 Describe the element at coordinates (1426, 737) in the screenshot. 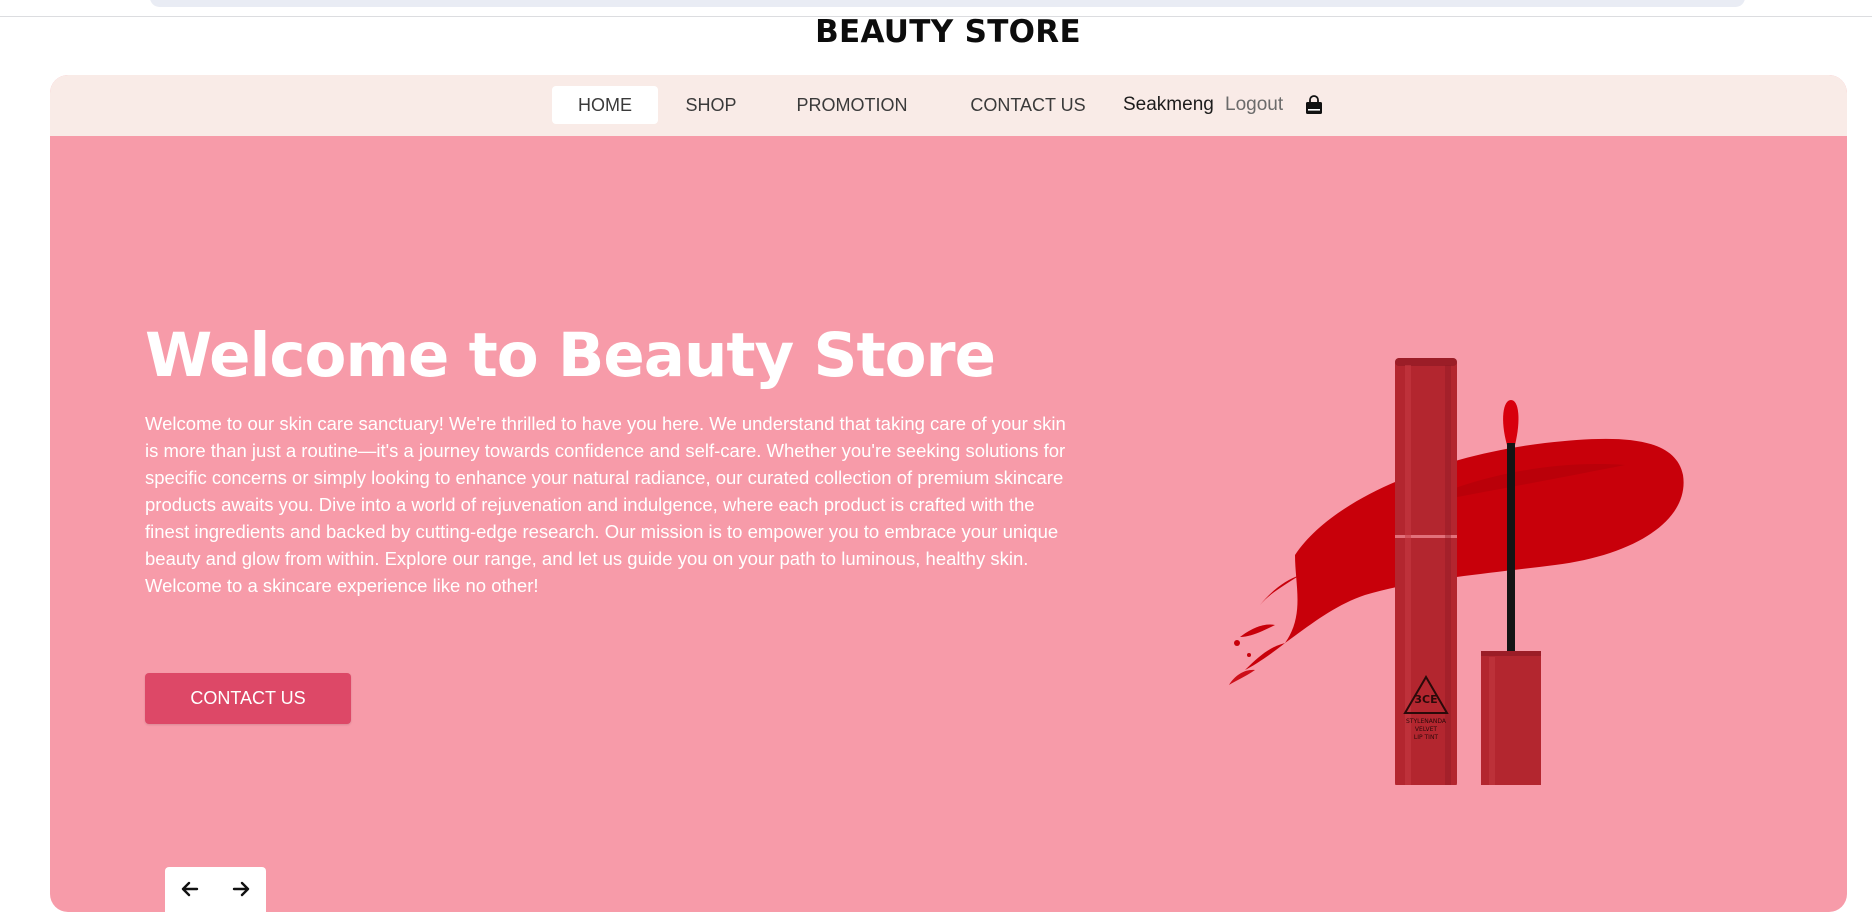

I see `bottle-label-line3: LIP TINT` at that location.